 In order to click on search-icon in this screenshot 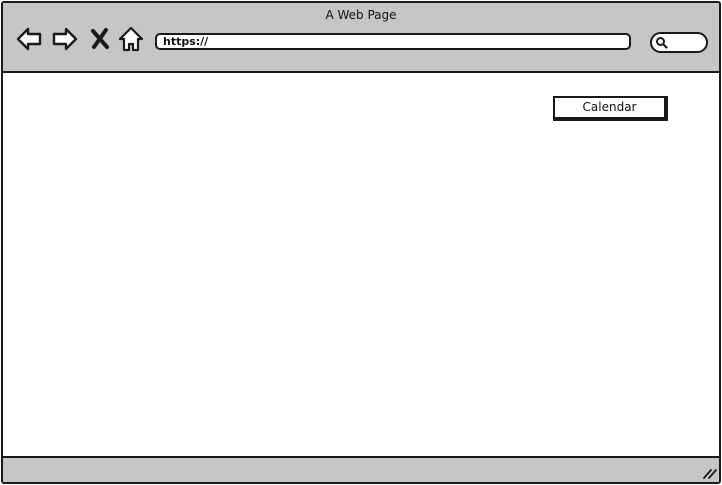, I will do `click(662, 43)`.